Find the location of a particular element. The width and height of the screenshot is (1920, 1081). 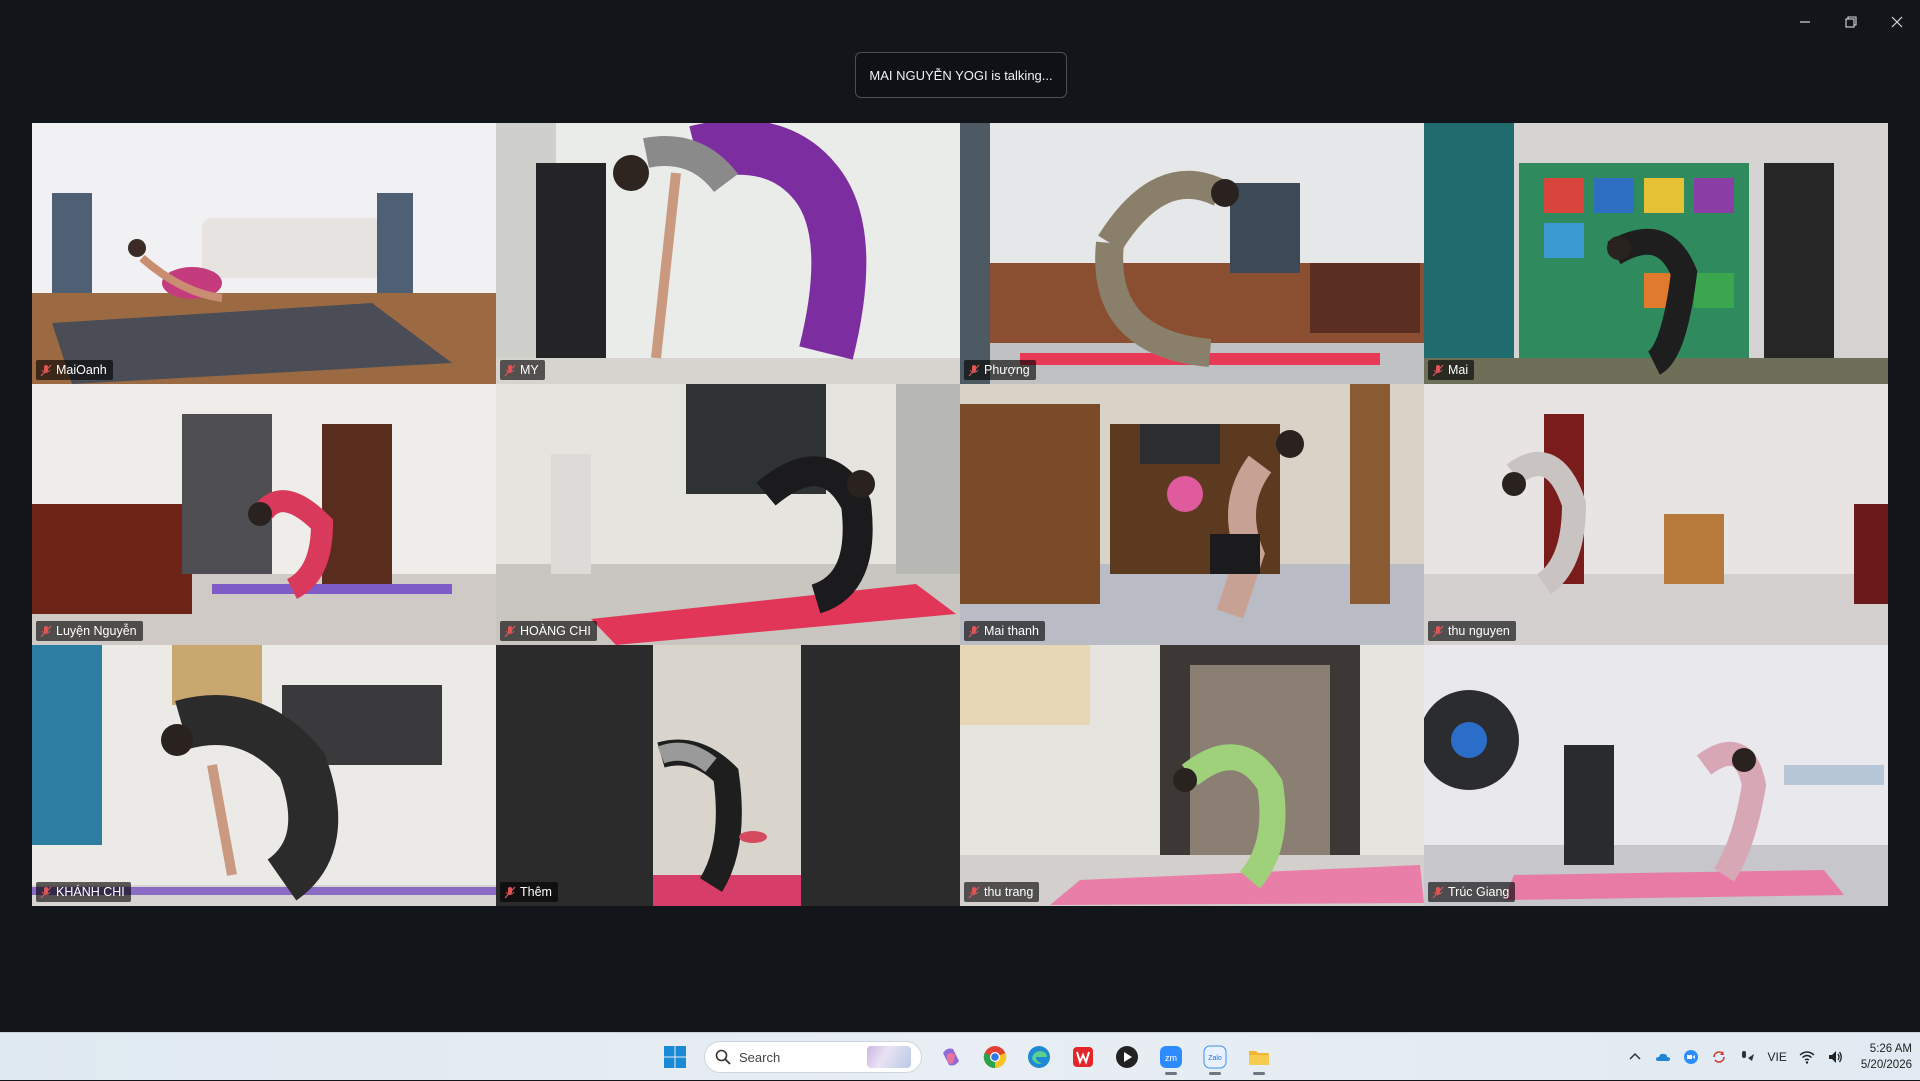

chrome-button is located at coordinates (995, 1057).